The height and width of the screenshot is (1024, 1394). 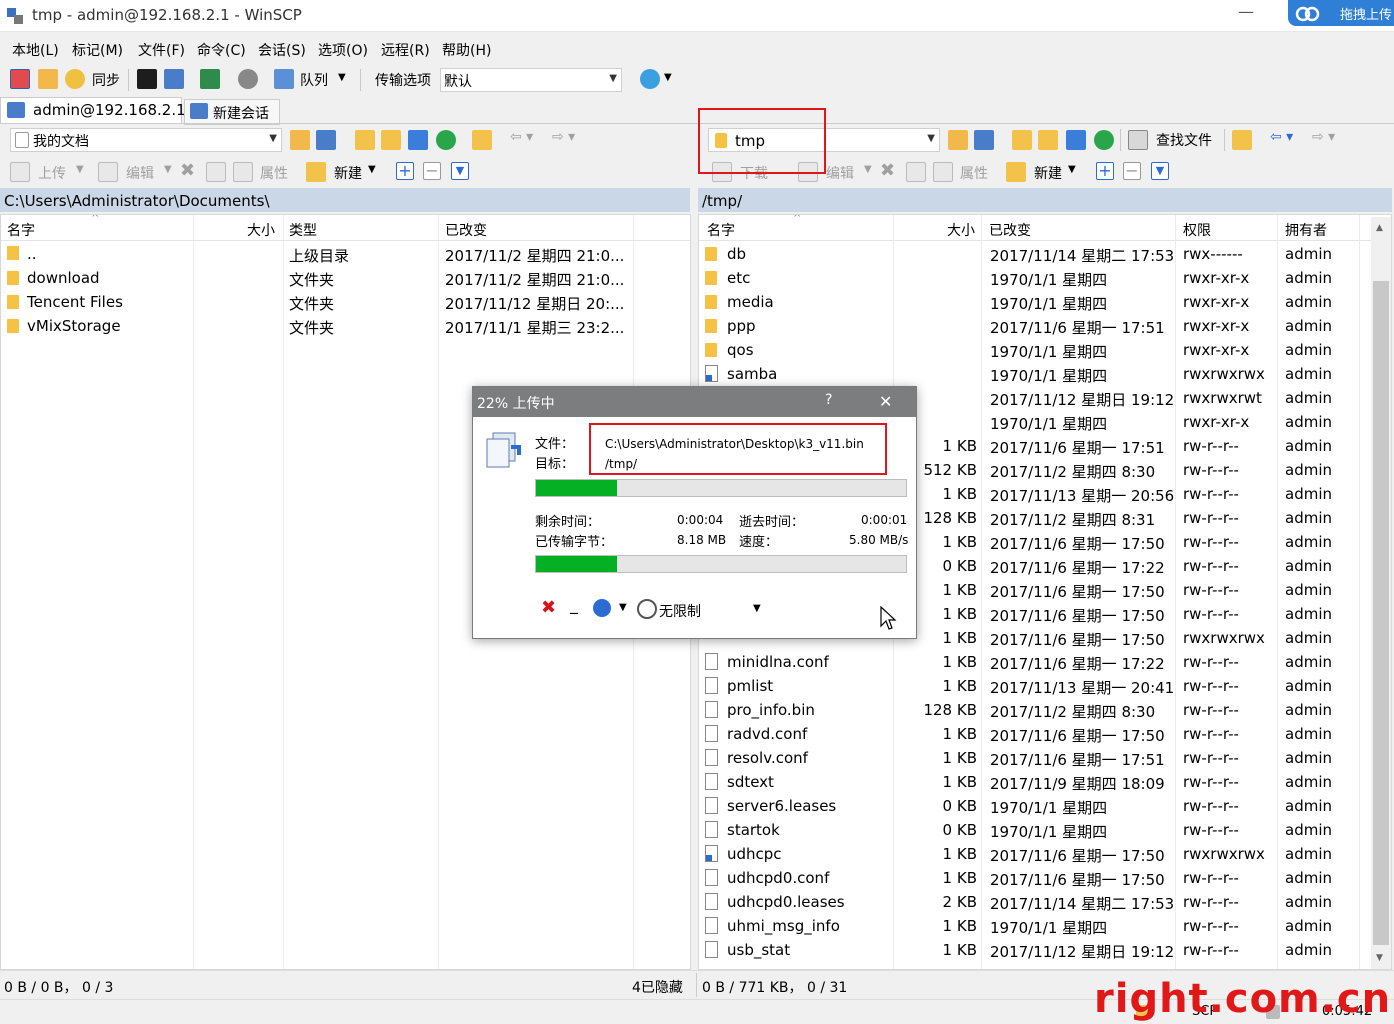 What do you see at coordinates (20, 79) in the screenshot?
I see `compare-icon` at bounding box center [20, 79].